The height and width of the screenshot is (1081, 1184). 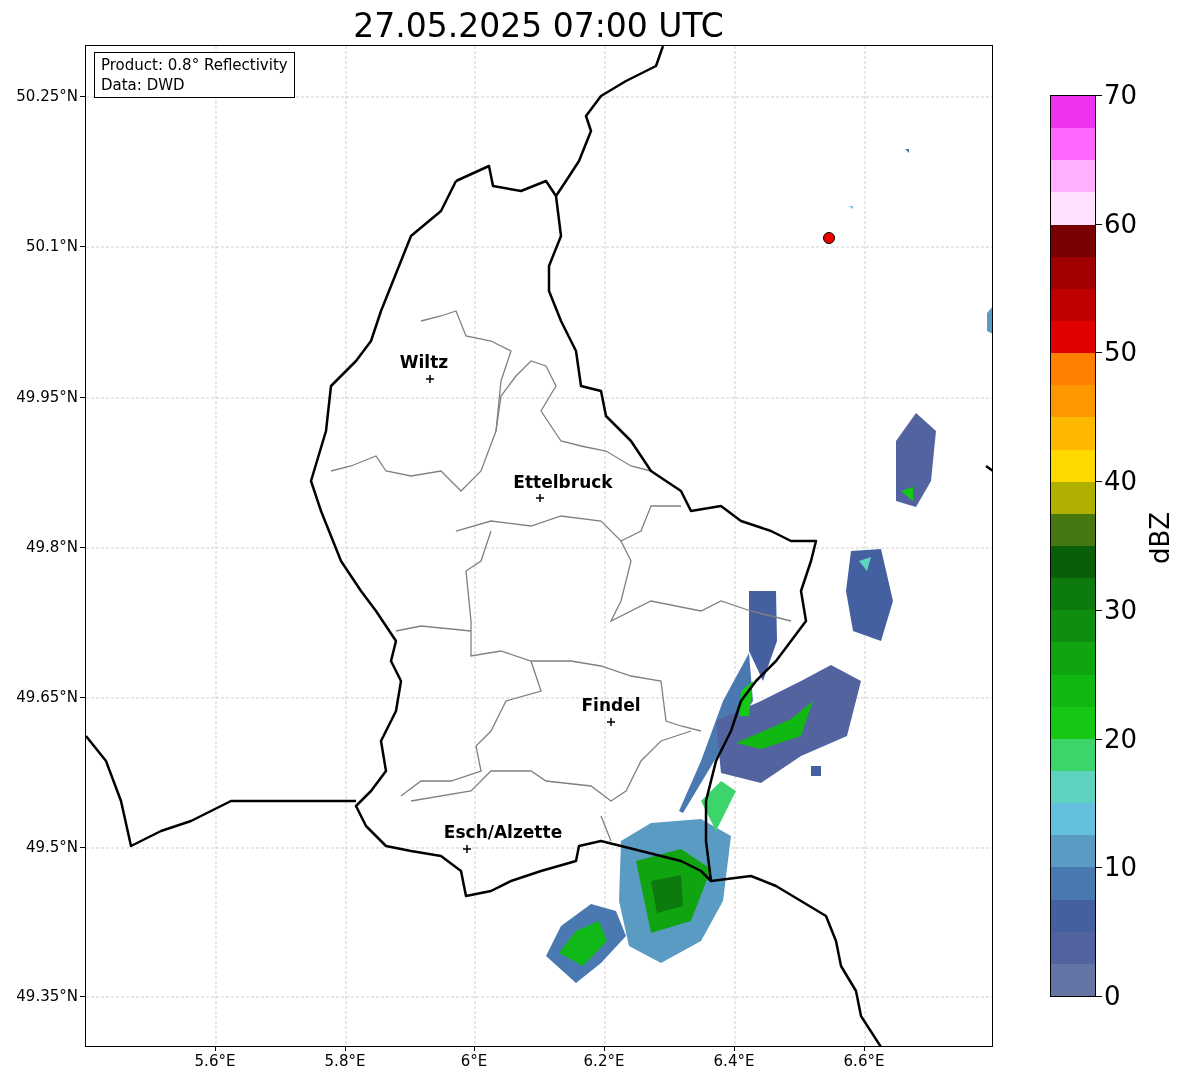 I want to click on axis-tick-label: 5.8°E, so click(x=345, y=1061).